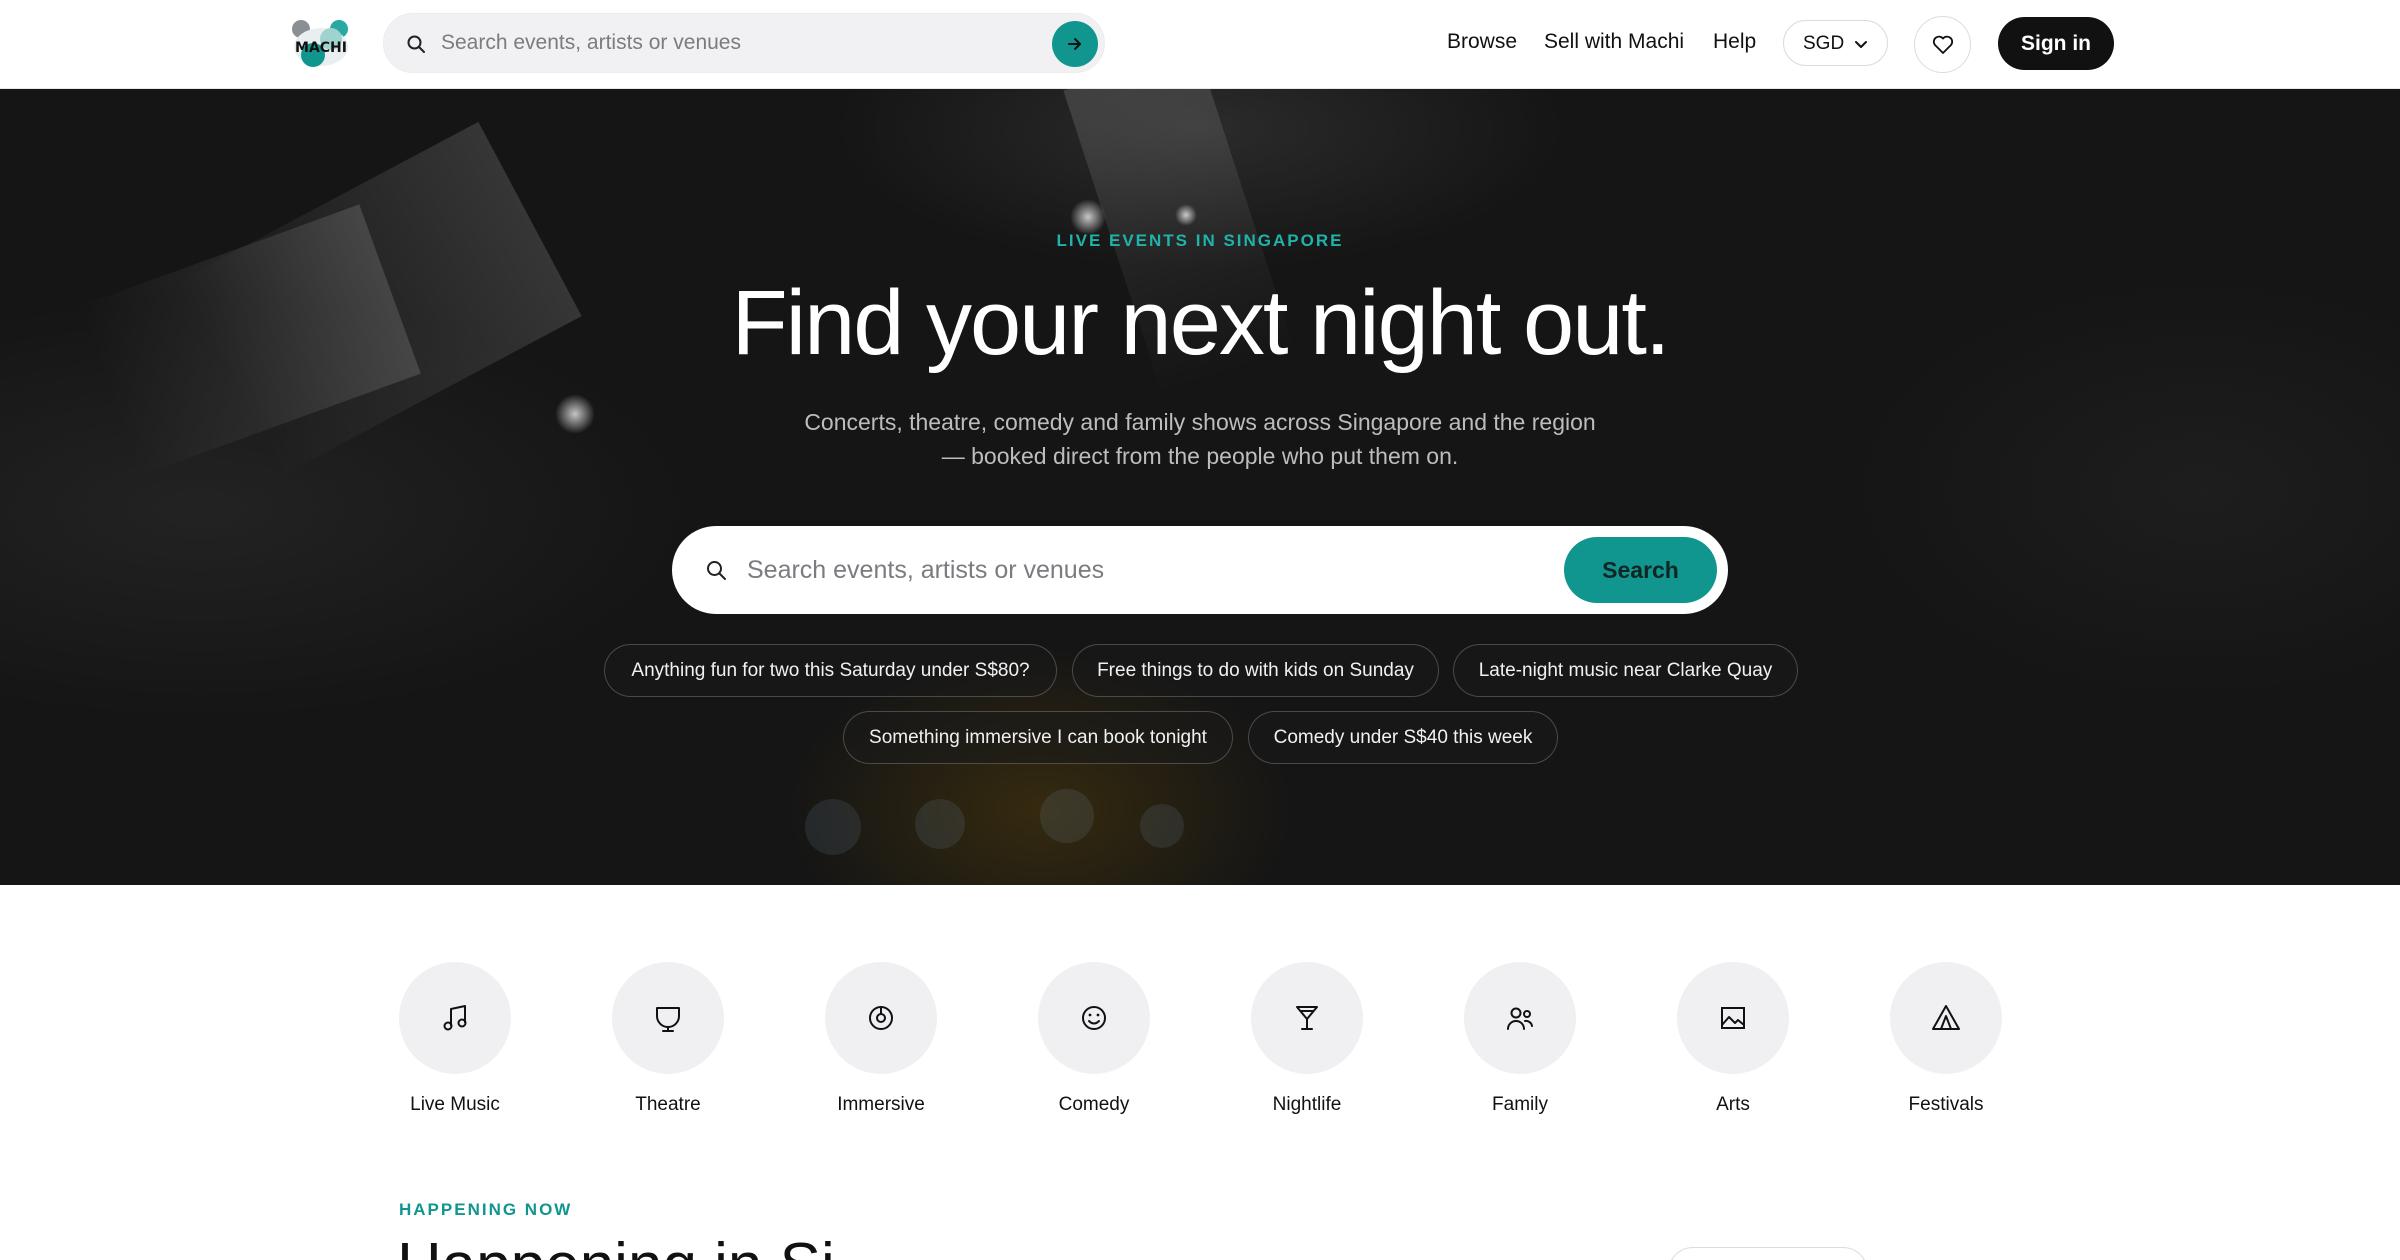 This screenshot has height=1260, width=2400. I want to click on tent-icon, so click(1946, 1017).